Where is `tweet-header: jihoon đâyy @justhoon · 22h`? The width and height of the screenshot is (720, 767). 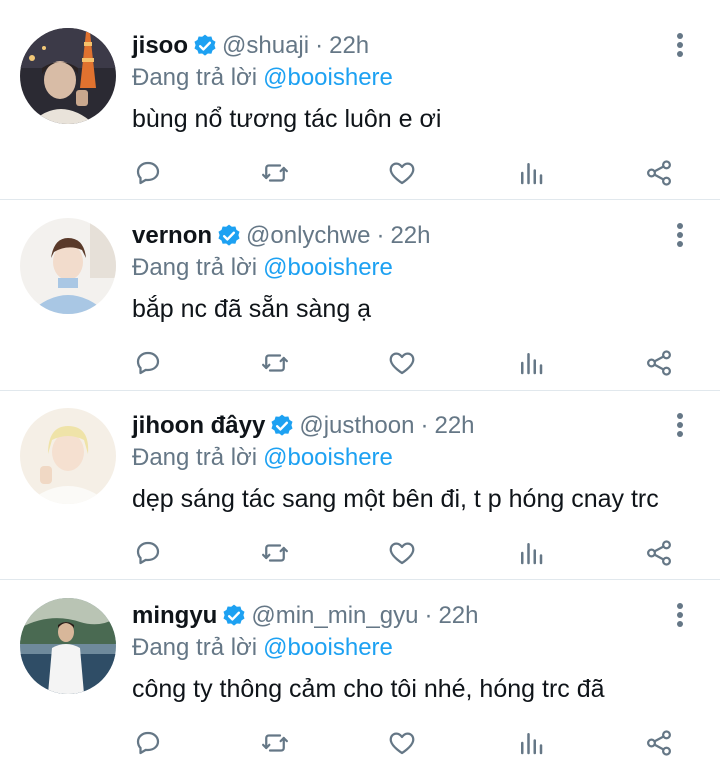 tweet-header: jihoon đâyy @justhoon · 22h is located at coordinates (303, 426).